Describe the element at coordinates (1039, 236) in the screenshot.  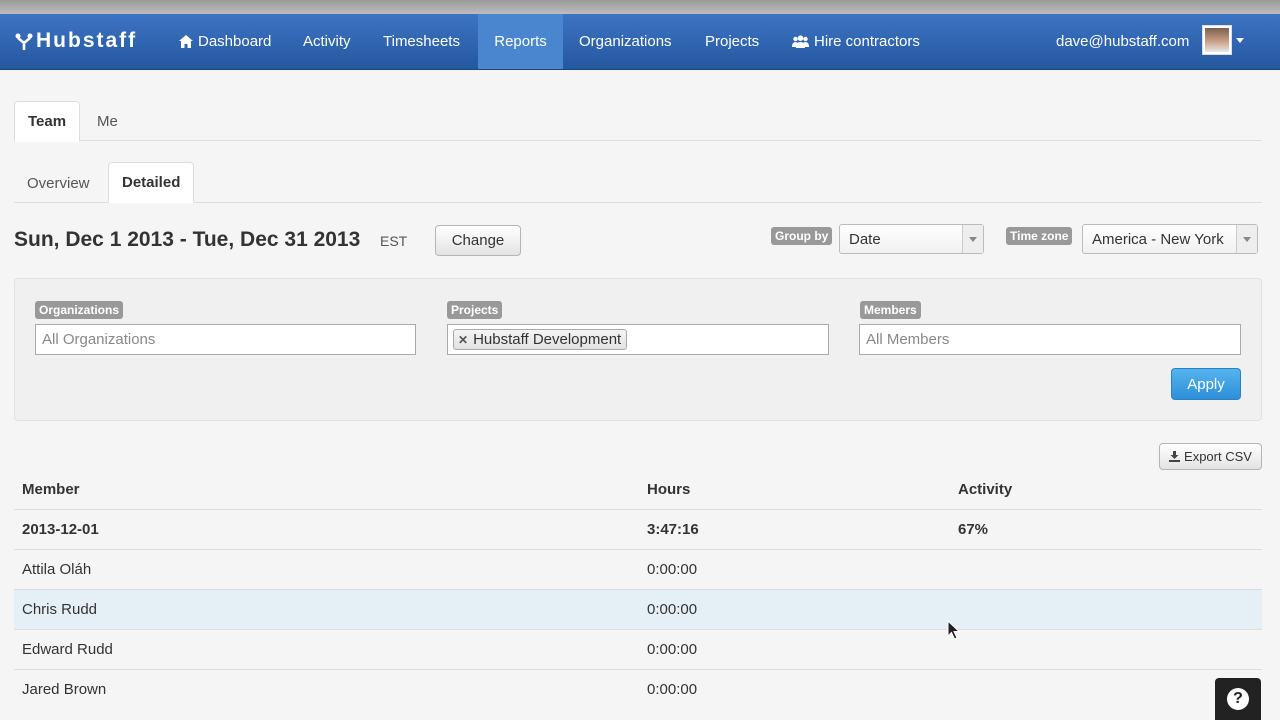
I see `time-zone-label: Time zone` at that location.